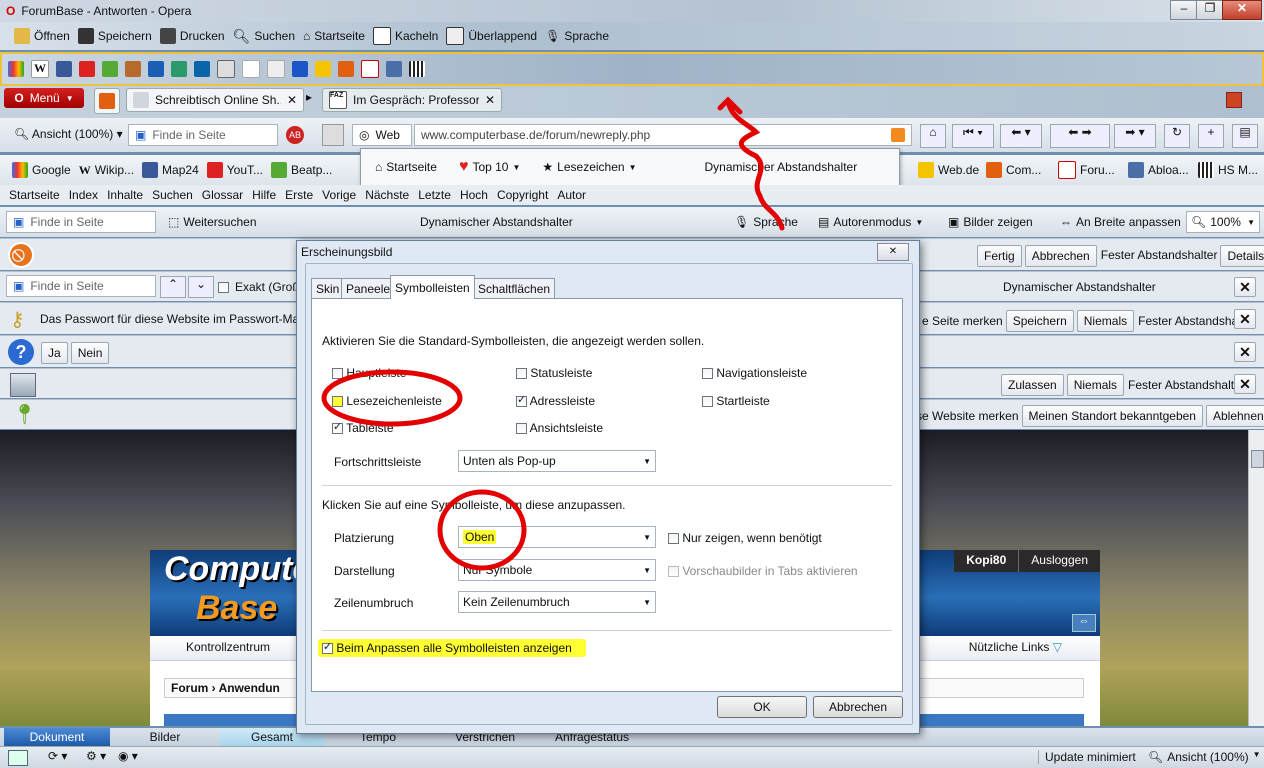  What do you see at coordinates (323, 69) in the screenshot?
I see `webde-icon` at bounding box center [323, 69].